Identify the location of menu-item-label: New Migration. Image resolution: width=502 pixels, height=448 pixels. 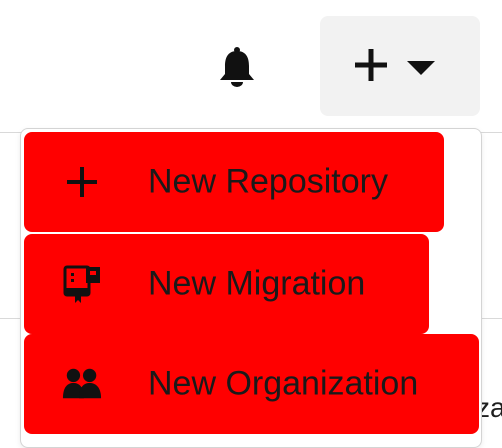
(257, 283).